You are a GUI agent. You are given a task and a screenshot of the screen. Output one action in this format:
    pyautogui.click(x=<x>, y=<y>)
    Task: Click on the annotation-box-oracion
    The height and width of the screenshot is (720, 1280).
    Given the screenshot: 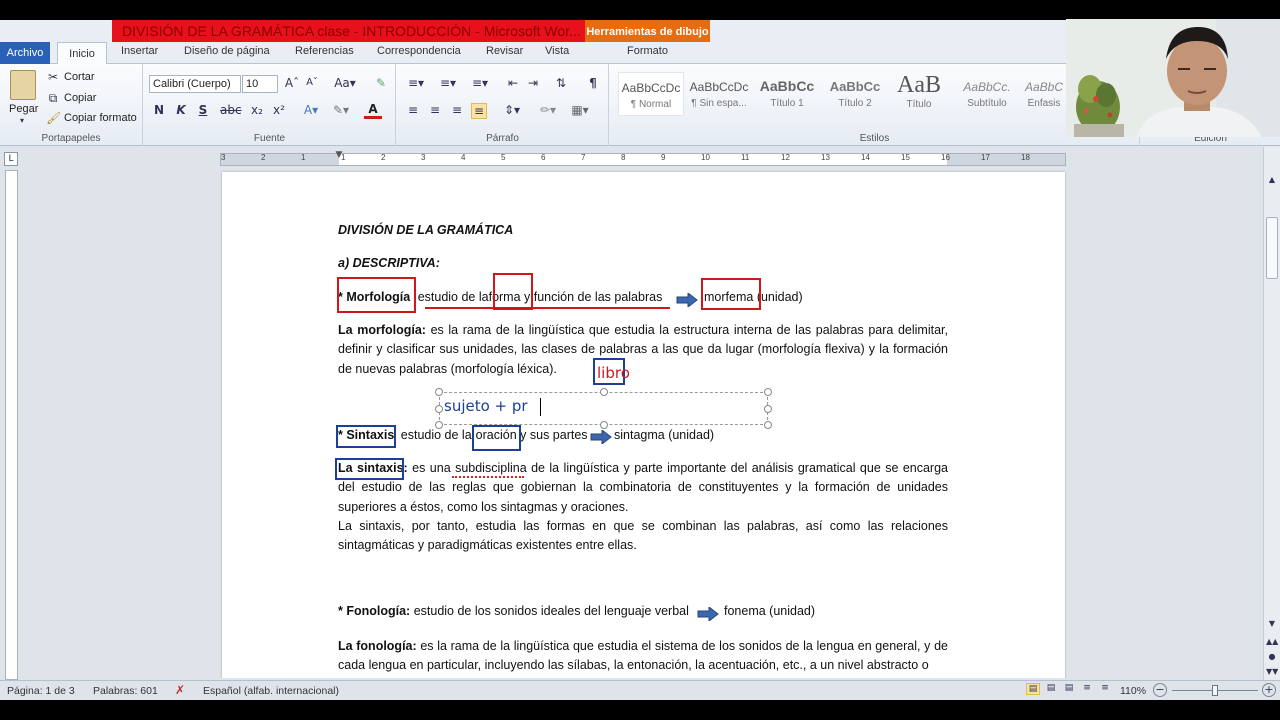 What is the action you would take?
    pyautogui.click(x=496, y=438)
    